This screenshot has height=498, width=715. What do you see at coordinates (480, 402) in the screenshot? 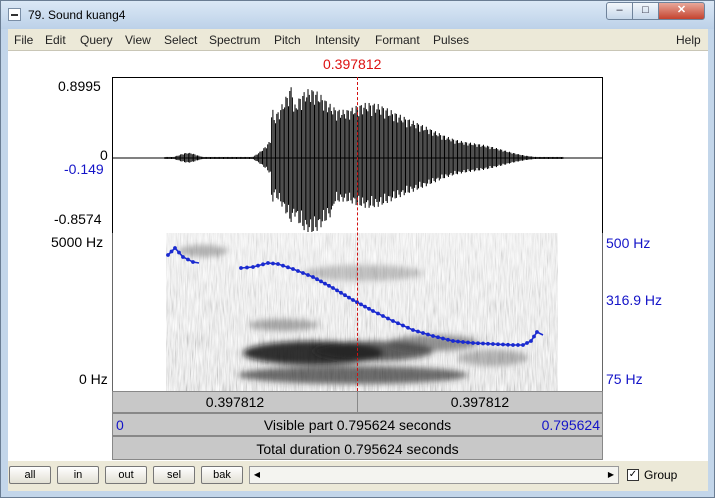
I see `right-segment-bar: 0.397812` at bounding box center [480, 402].